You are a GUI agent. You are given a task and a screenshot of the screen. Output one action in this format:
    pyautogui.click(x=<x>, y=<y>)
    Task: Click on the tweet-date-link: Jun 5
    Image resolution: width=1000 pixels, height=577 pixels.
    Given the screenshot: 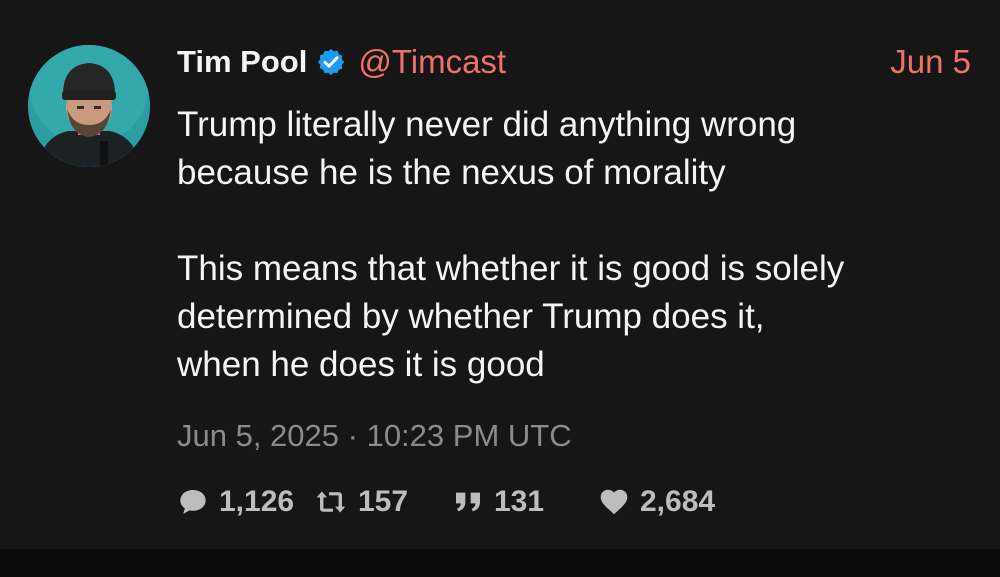 What is the action you would take?
    pyautogui.click(x=930, y=62)
    